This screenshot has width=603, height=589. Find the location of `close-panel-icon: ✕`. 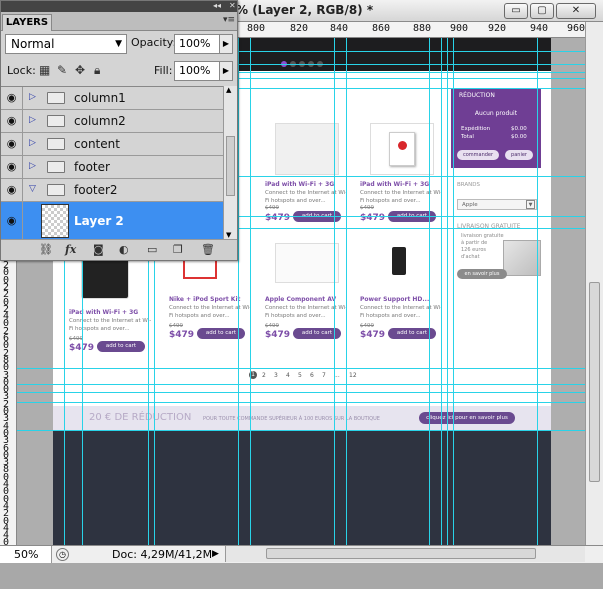

close-panel-icon: ✕ is located at coordinates (232, 6).